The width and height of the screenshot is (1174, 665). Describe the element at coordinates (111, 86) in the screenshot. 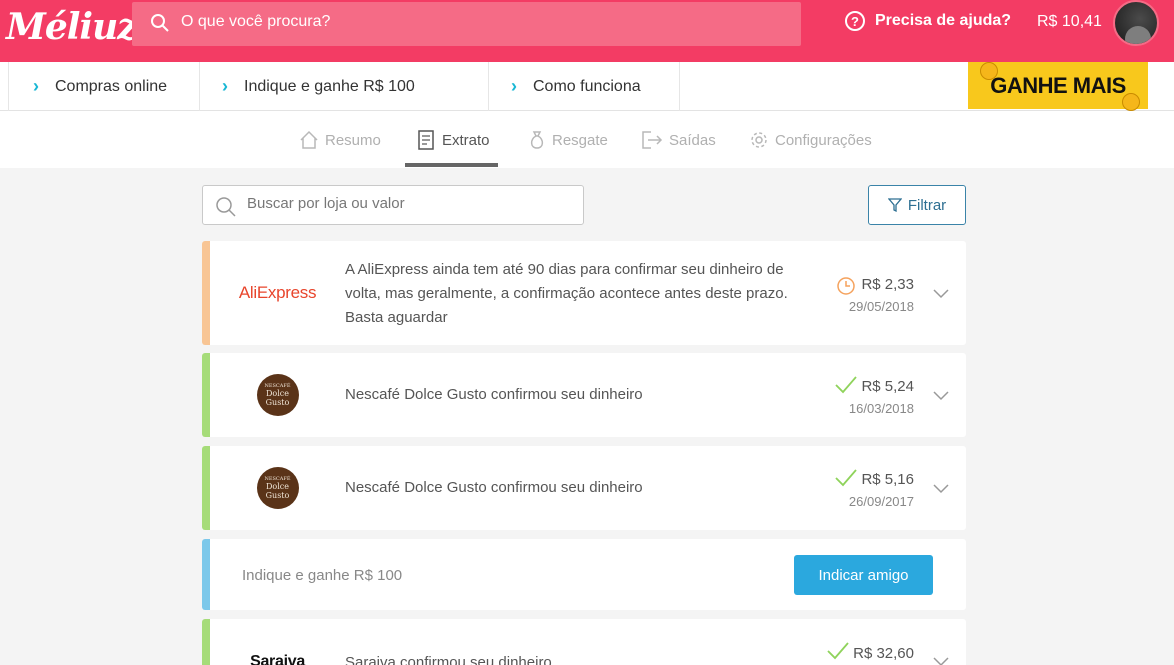

I see `nav-label: Compras online` at that location.